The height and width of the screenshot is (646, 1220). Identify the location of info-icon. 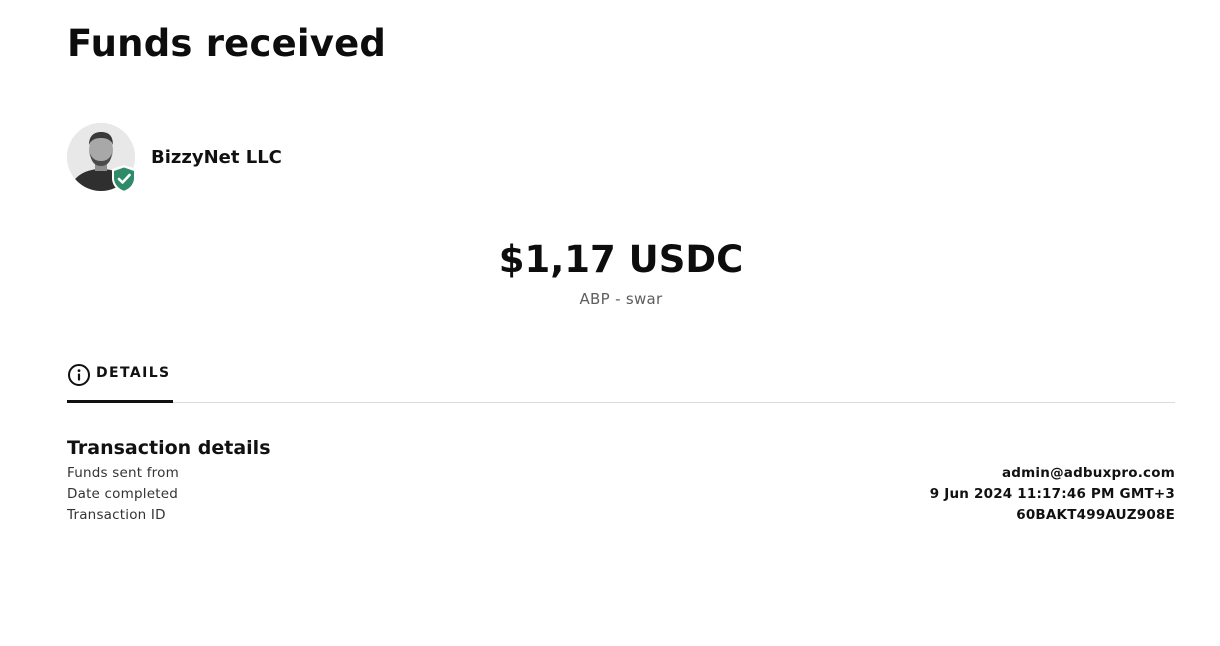
(79, 375).